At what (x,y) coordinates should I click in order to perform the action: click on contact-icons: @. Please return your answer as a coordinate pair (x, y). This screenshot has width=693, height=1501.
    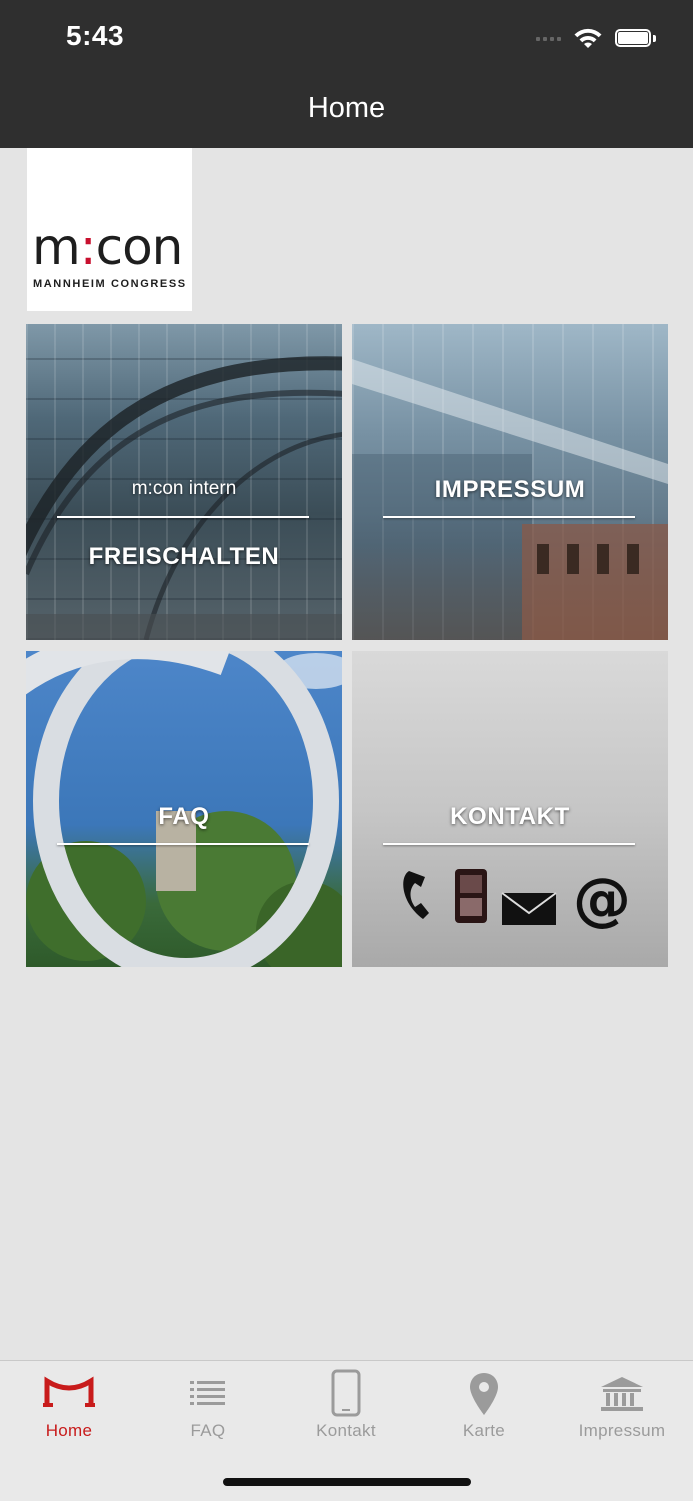
    Looking at the image, I should click on (517, 899).